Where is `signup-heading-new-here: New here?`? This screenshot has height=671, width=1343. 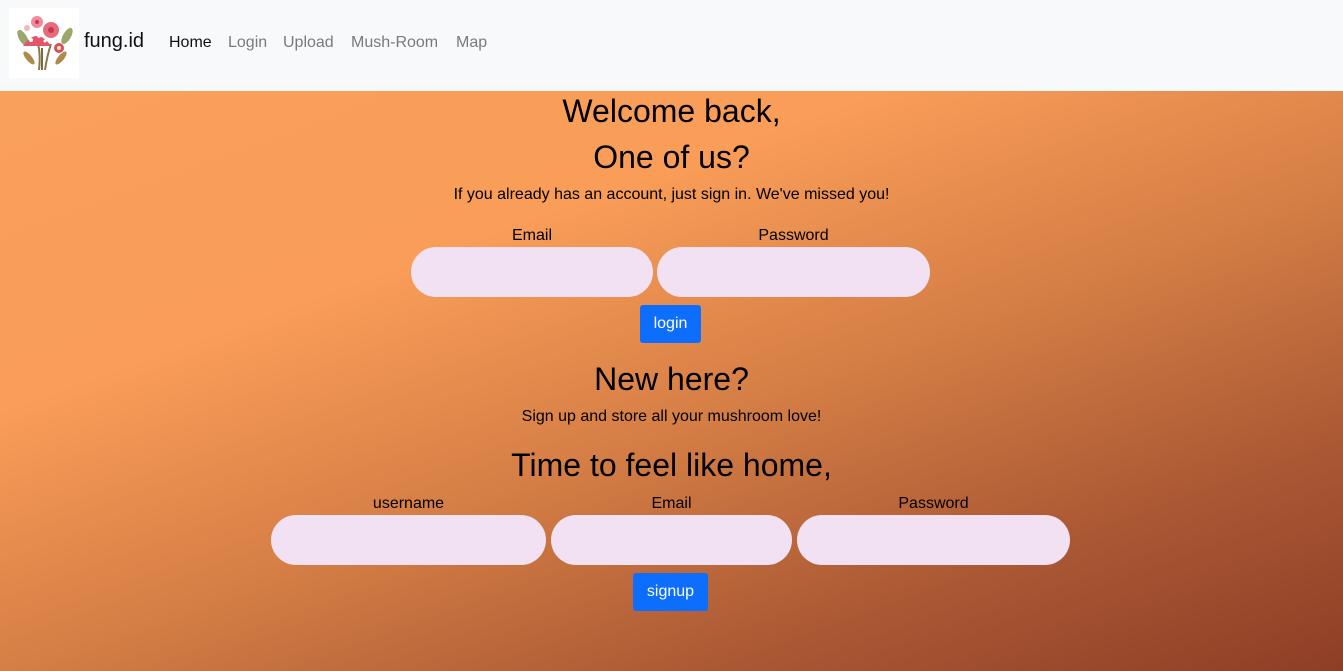 signup-heading-new-here: New here? is located at coordinates (671, 379).